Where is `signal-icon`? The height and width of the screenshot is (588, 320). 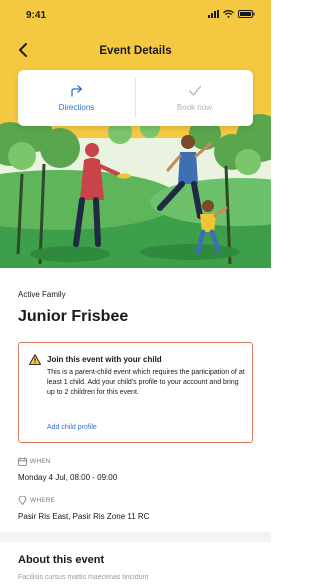
signal-icon is located at coordinates (213, 14).